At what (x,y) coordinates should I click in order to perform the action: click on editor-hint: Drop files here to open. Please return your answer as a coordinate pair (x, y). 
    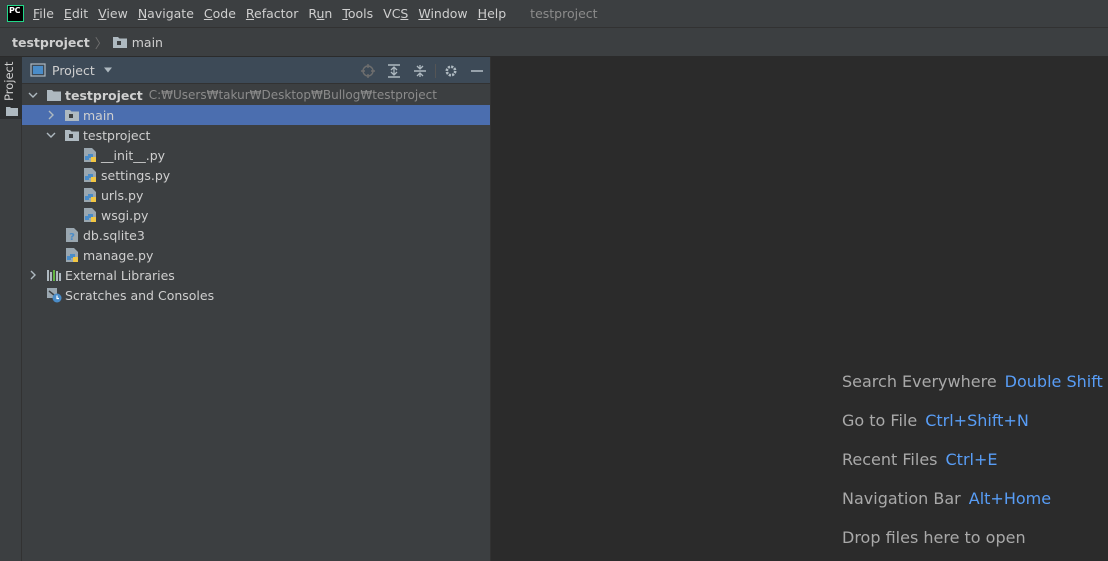
    Looking at the image, I should click on (934, 537).